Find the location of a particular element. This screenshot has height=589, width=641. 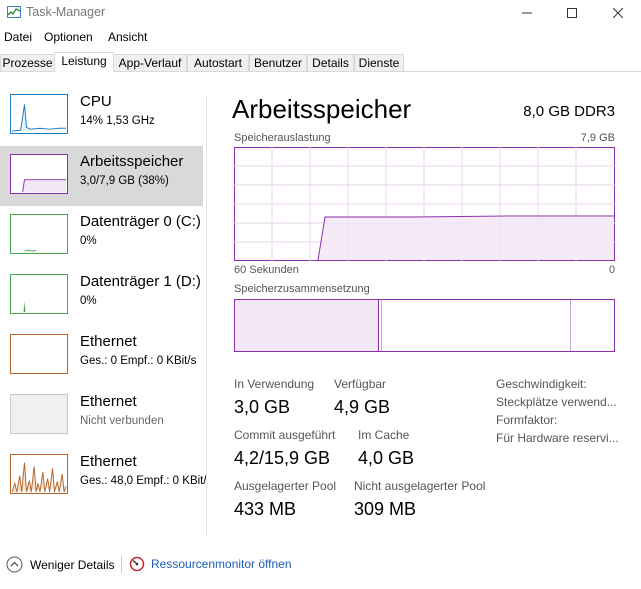

resource-monitor-icon is located at coordinates (137, 564).